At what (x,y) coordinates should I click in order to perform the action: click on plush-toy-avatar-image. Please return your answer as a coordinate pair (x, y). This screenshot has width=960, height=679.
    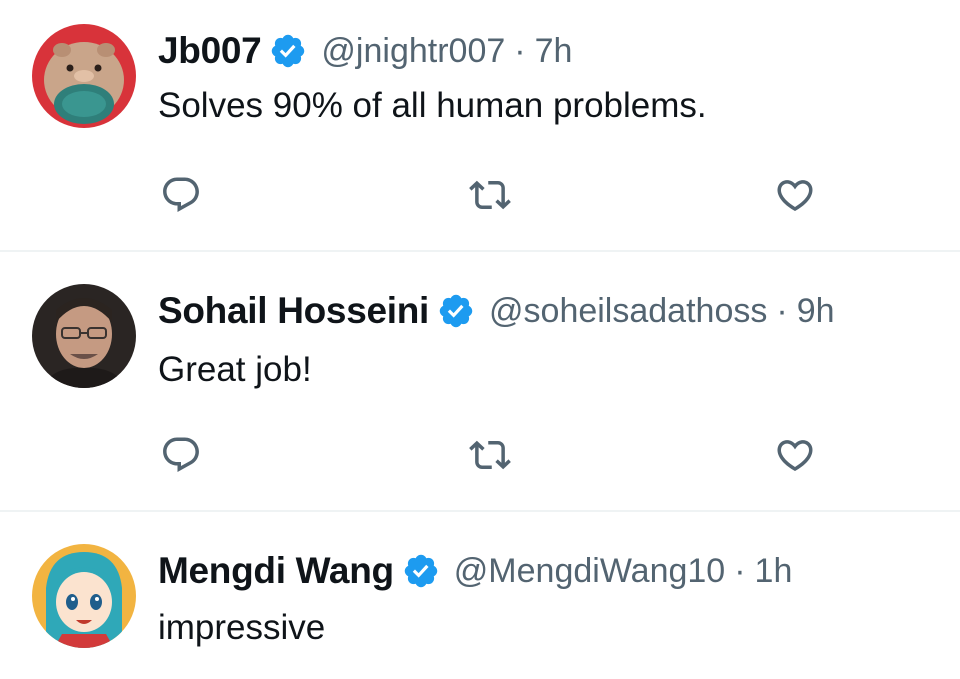
    Looking at the image, I should click on (84, 76).